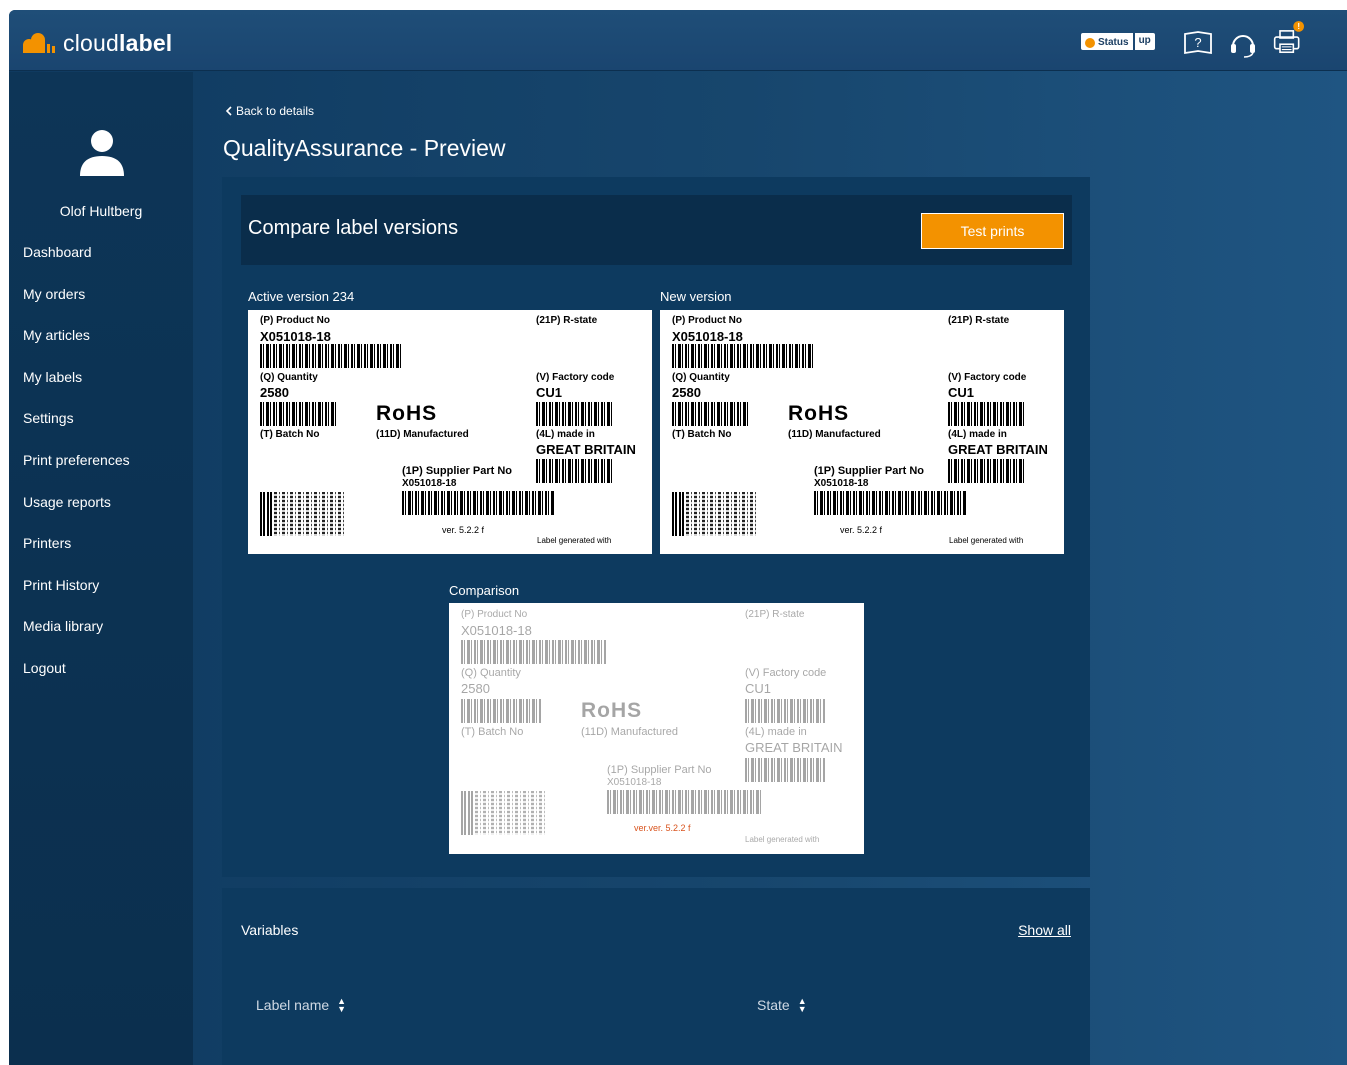 The image size is (1347, 1065). I want to click on status-badge: Status up, so click(1118, 41).